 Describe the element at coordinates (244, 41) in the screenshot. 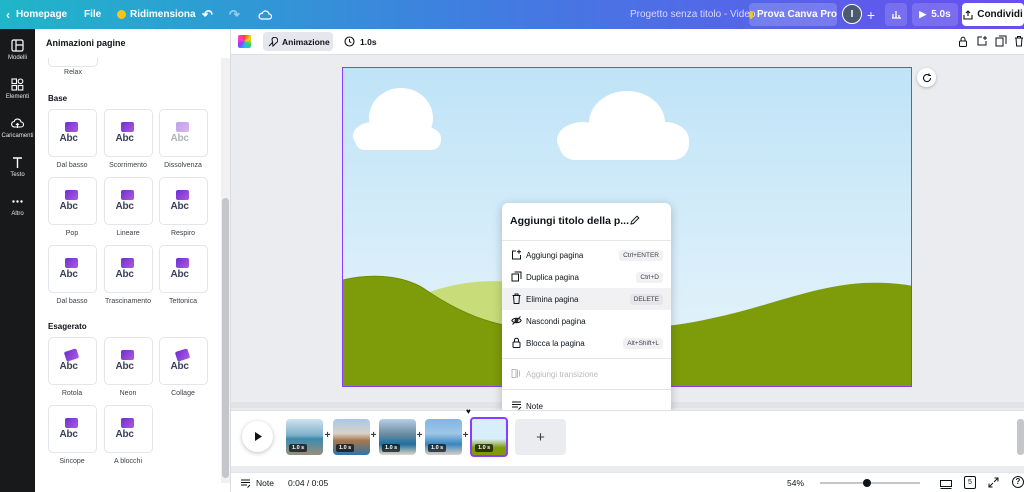

I see `color-picker-icon` at that location.